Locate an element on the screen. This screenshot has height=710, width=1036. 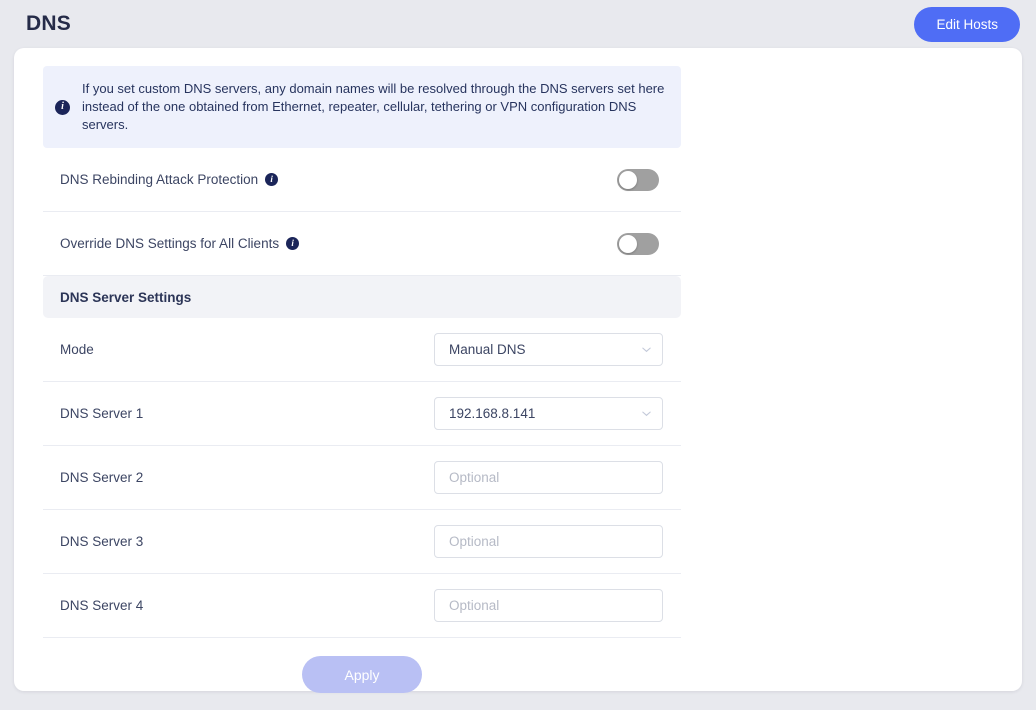
dns-server-1-value: 192.168.8.141 is located at coordinates (492, 413).